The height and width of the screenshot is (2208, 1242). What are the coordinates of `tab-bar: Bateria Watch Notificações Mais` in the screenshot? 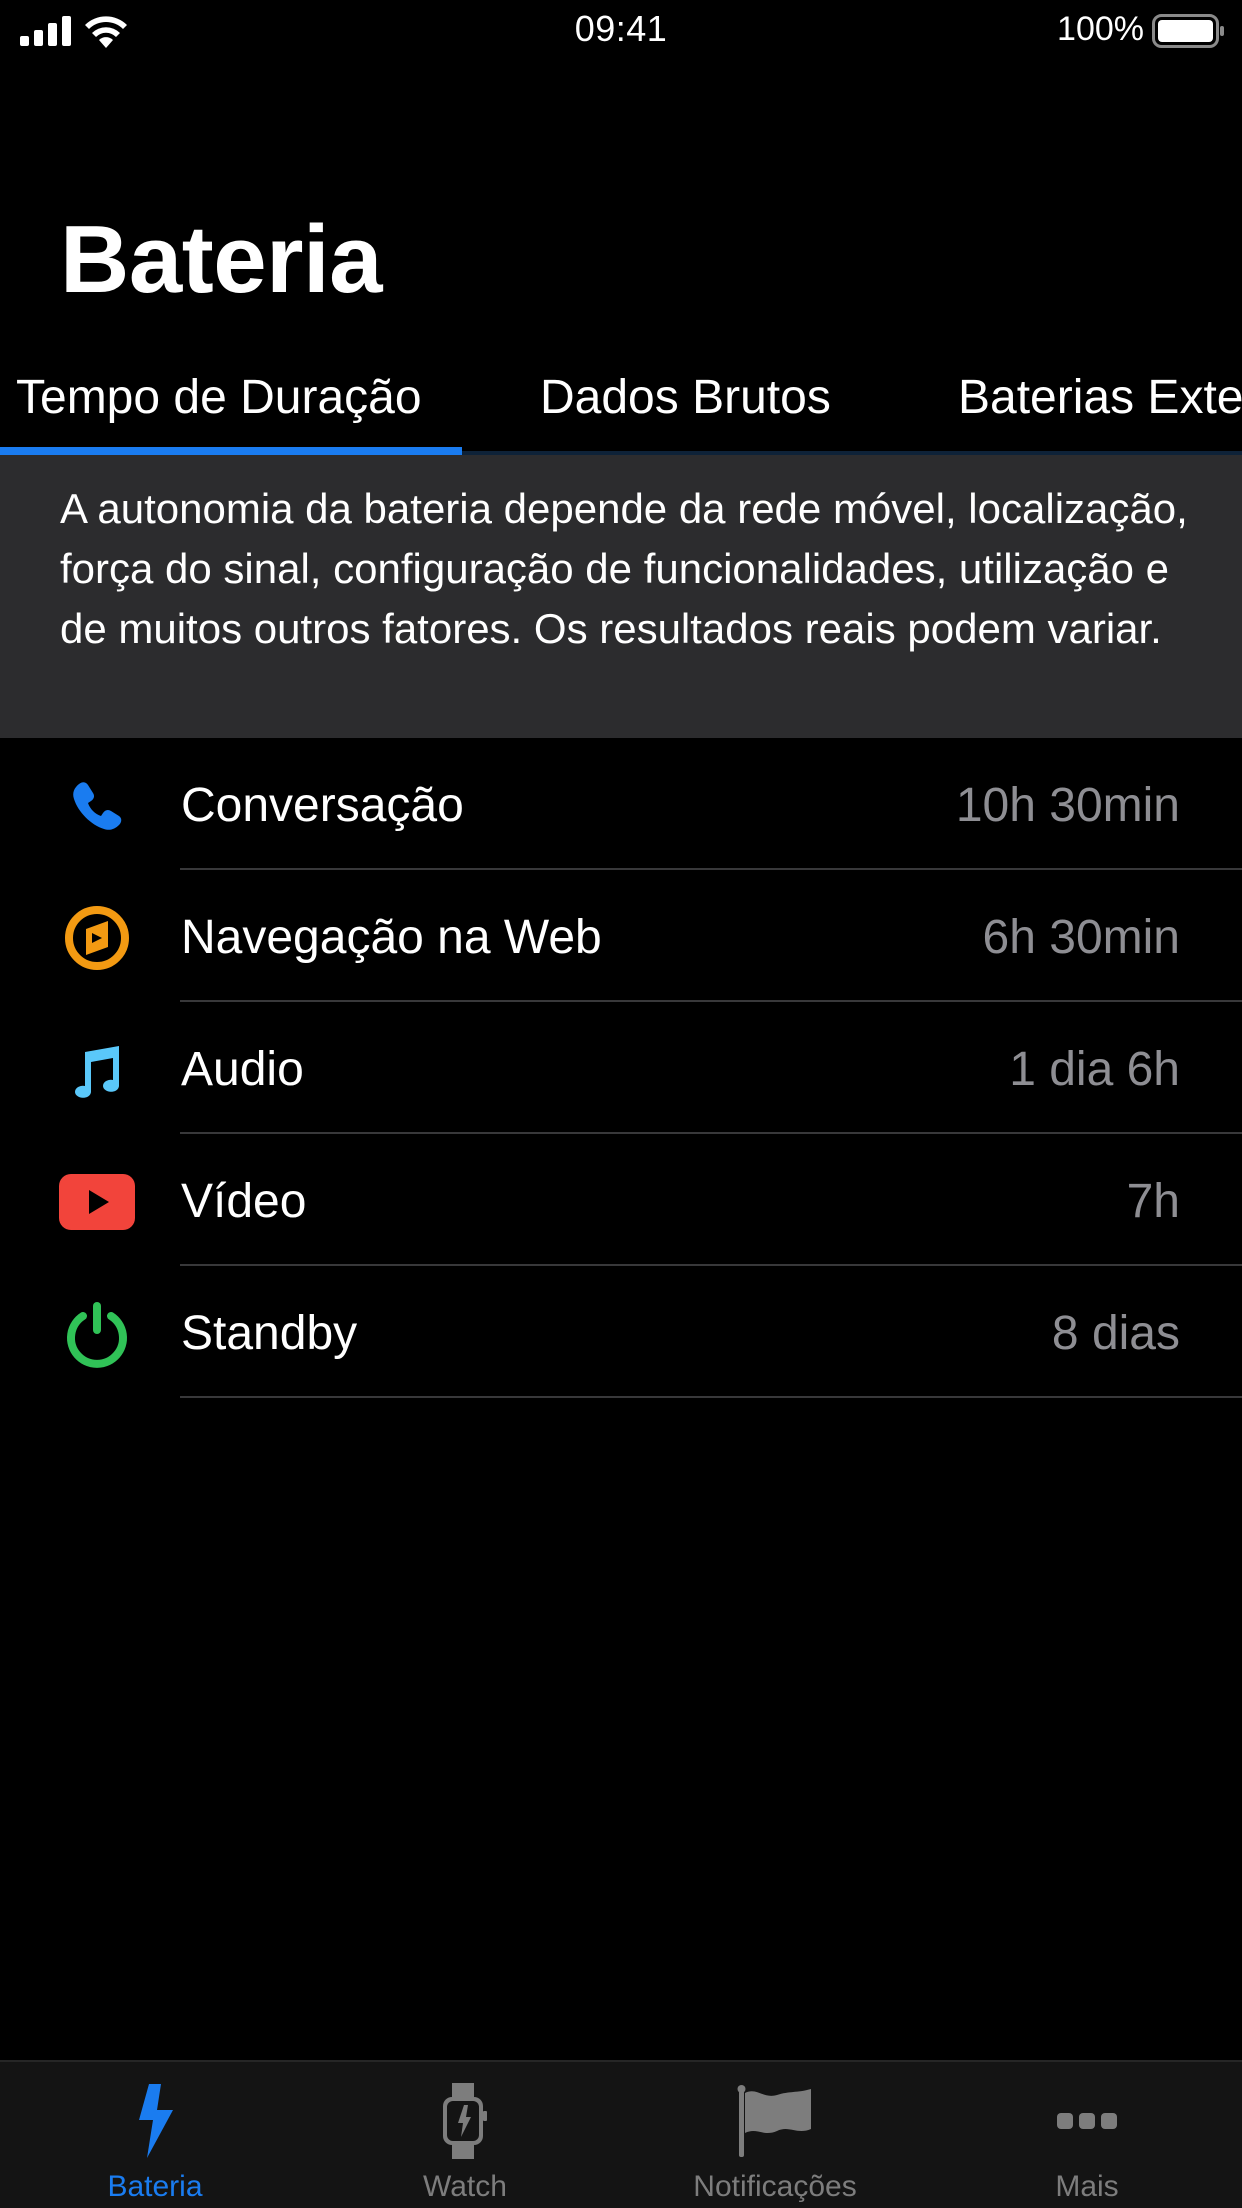 It's located at (621, 2134).